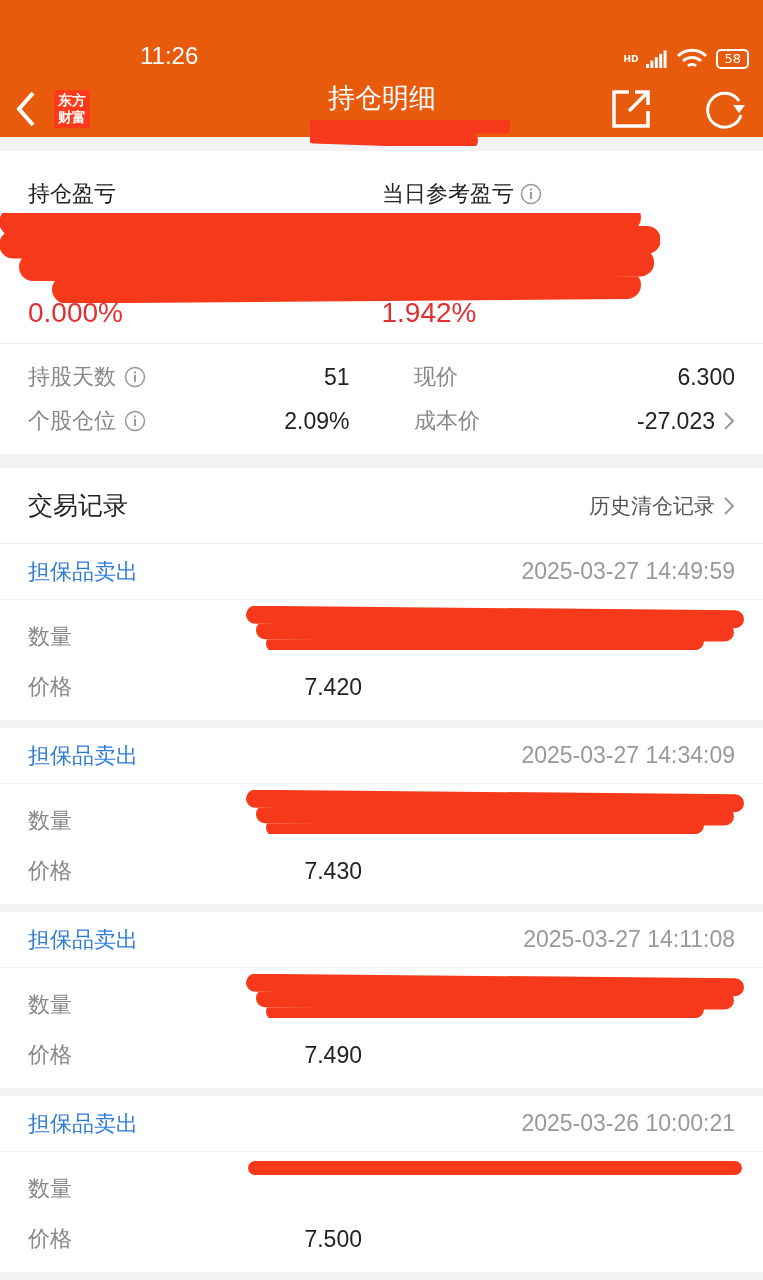 This screenshot has width=763, height=1280. What do you see at coordinates (447, 194) in the screenshot?
I see `summary-label: 当日参考盈亏` at bounding box center [447, 194].